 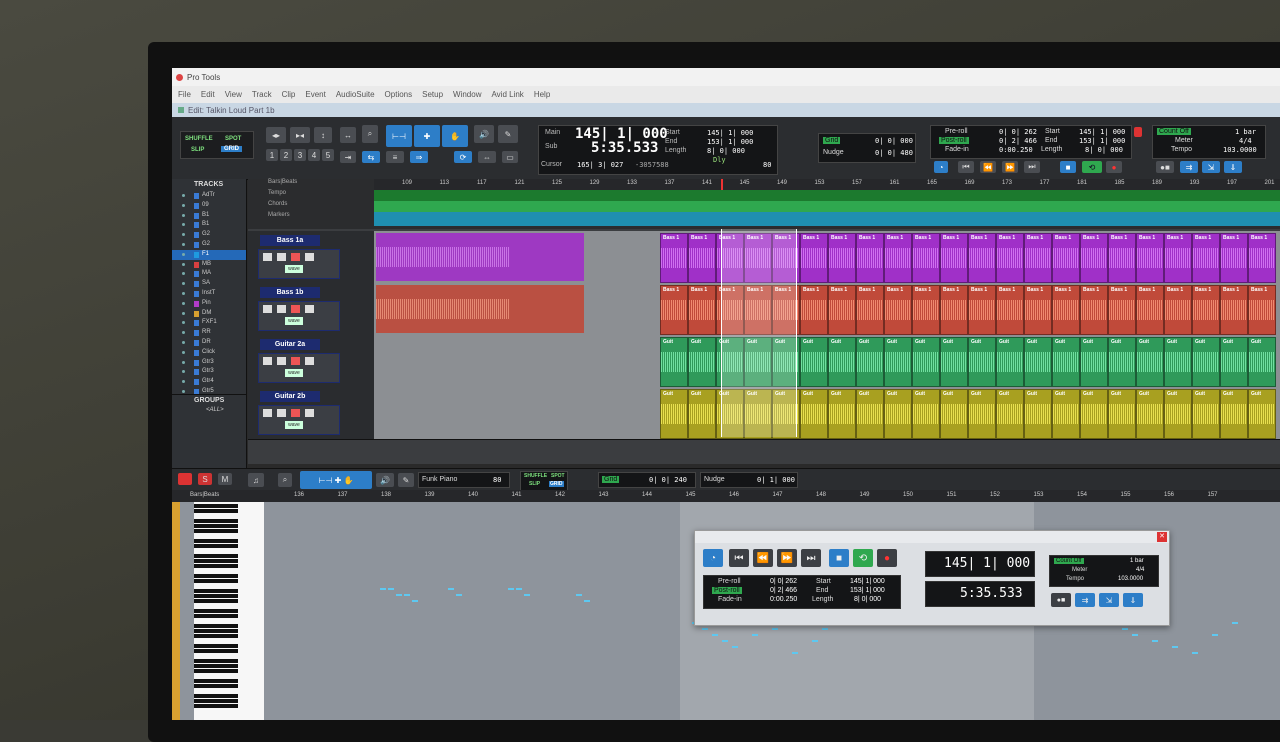 What do you see at coordinates (395, 157) in the screenshot?
I see `link-track-button: ≡` at bounding box center [395, 157].